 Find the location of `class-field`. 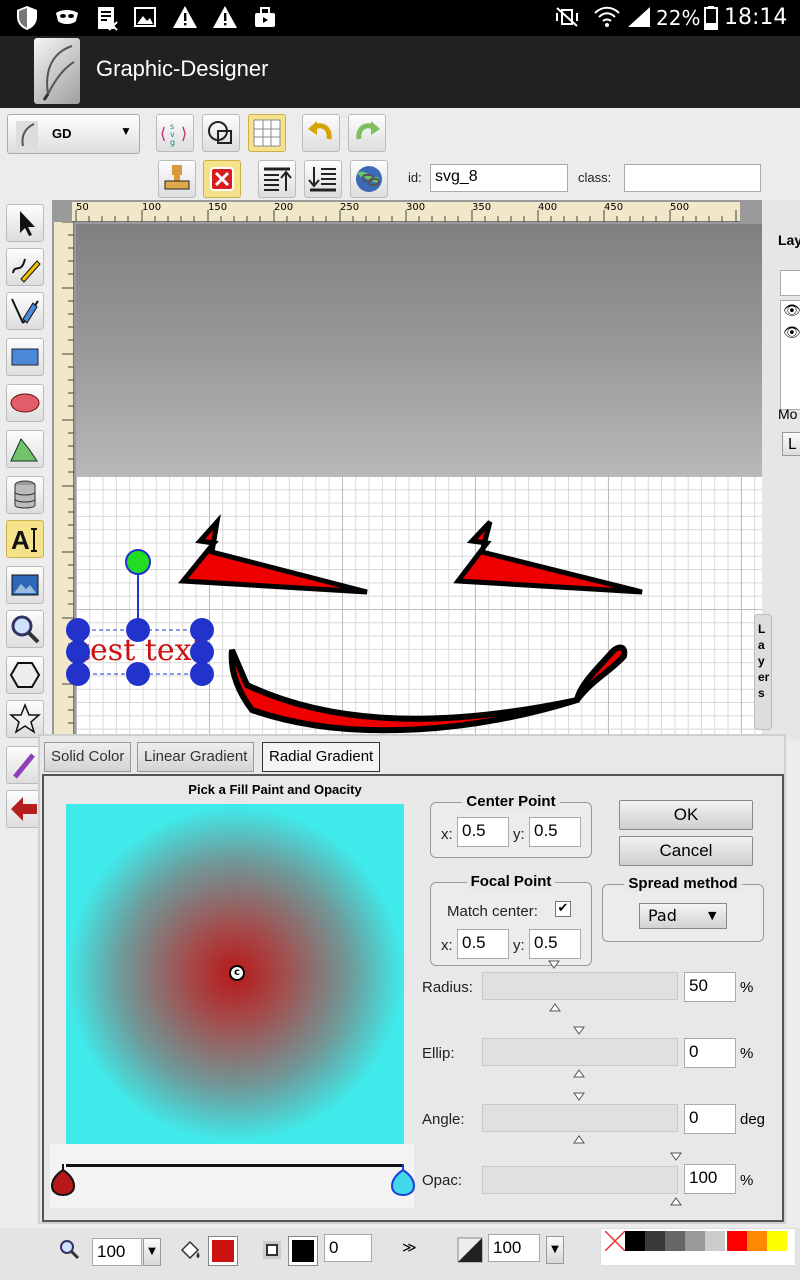

class-field is located at coordinates (692, 178).